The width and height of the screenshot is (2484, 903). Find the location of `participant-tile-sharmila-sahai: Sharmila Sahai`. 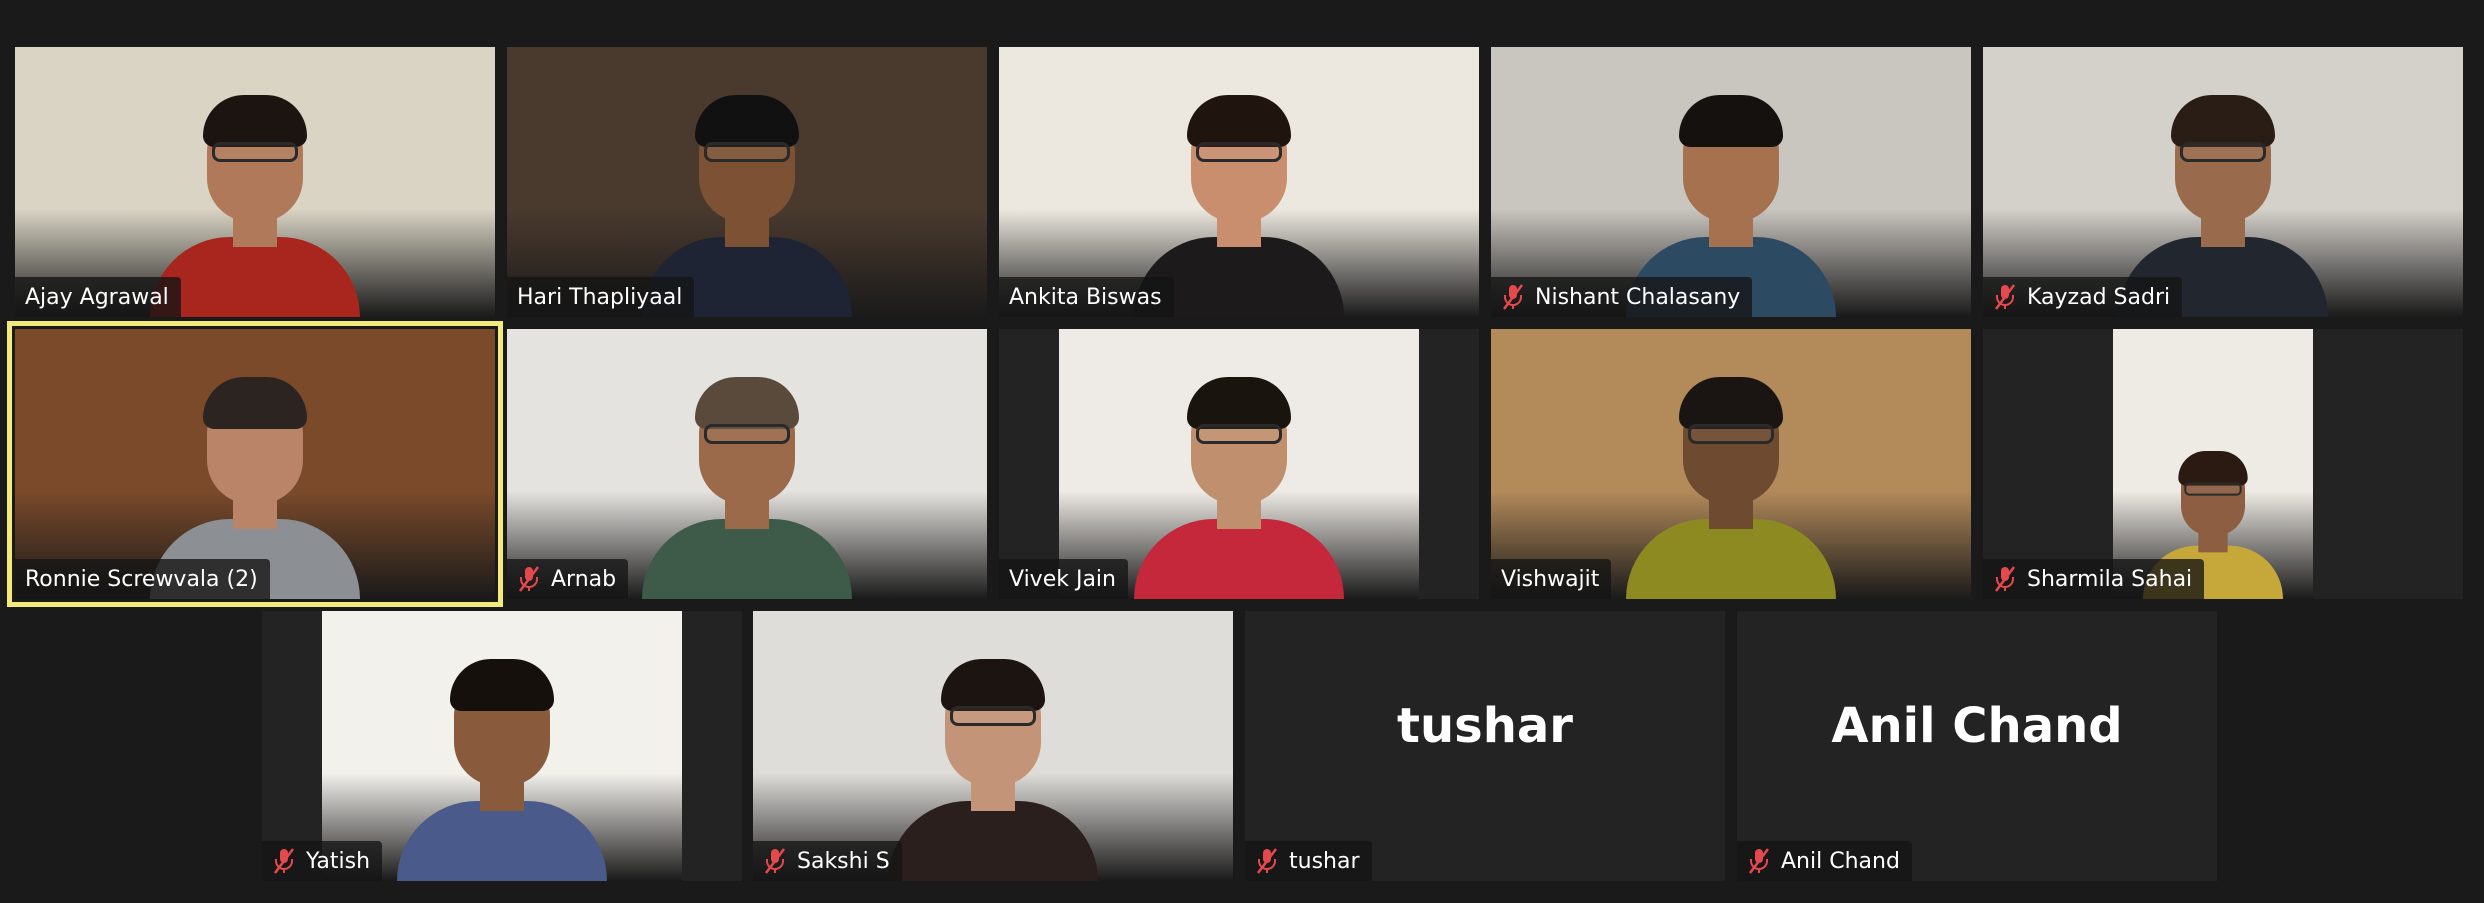

participant-tile-sharmila-sahai: Sharmila Sahai is located at coordinates (2223, 464).